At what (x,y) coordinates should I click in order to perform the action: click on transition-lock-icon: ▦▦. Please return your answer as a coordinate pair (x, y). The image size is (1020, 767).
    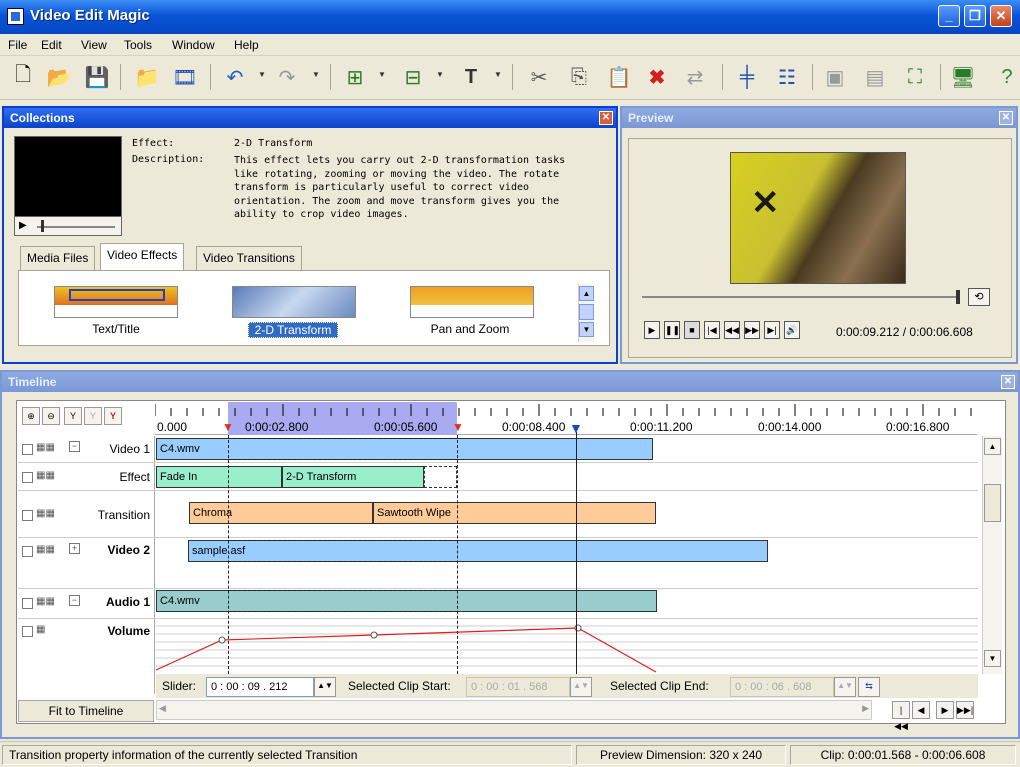
    Looking at the image, I should click on (45, 513).